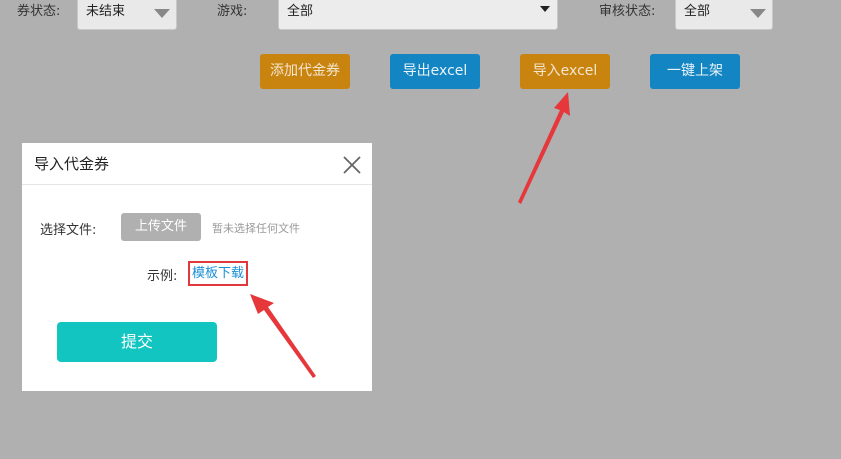 The height and width of the screenshot is (459, 841). Describe the element at coordinates (232, 11) in the screenshot. I see `game-label: 游戏:` at that location.